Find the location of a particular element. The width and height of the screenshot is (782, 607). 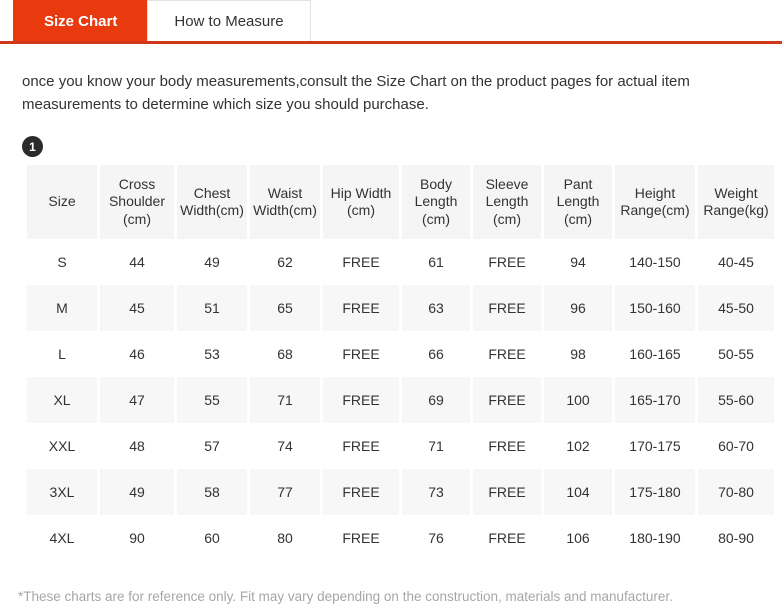

table-cell: 175-180 is located at coordinates (655, 492).